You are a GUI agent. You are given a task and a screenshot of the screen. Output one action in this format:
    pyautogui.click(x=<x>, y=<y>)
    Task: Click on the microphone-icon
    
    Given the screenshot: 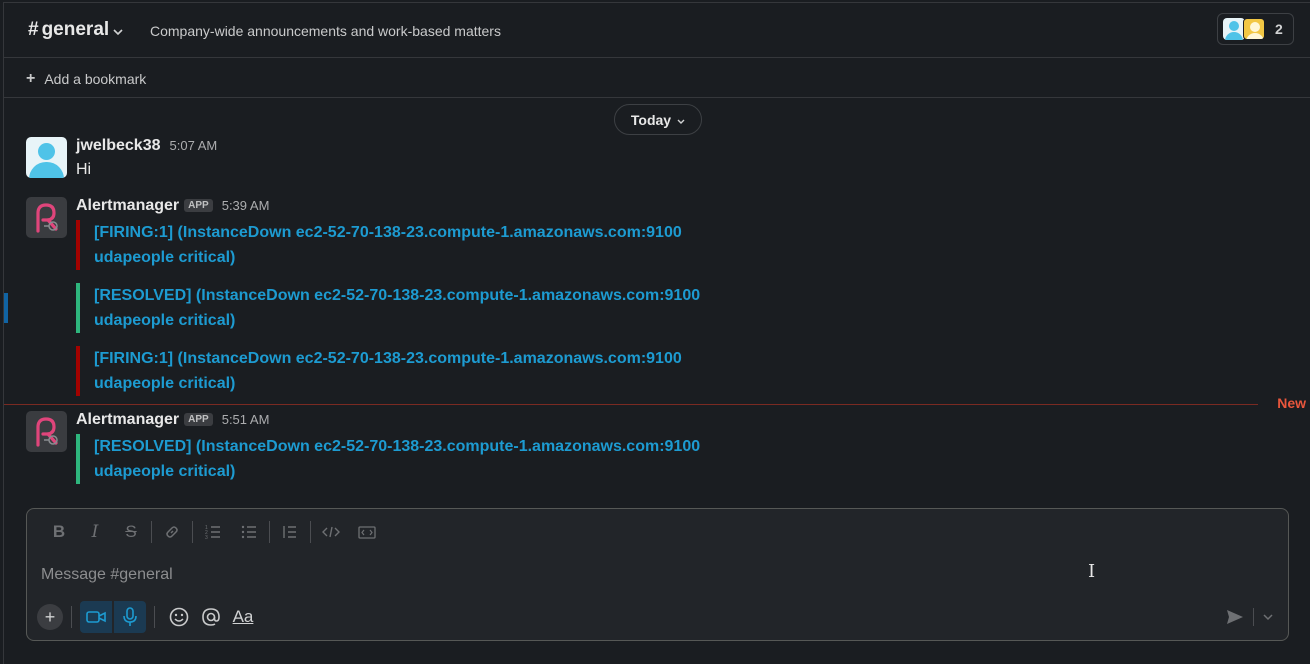 What is the action you would take?
    pyautogui.click(x=130, y=616)
    